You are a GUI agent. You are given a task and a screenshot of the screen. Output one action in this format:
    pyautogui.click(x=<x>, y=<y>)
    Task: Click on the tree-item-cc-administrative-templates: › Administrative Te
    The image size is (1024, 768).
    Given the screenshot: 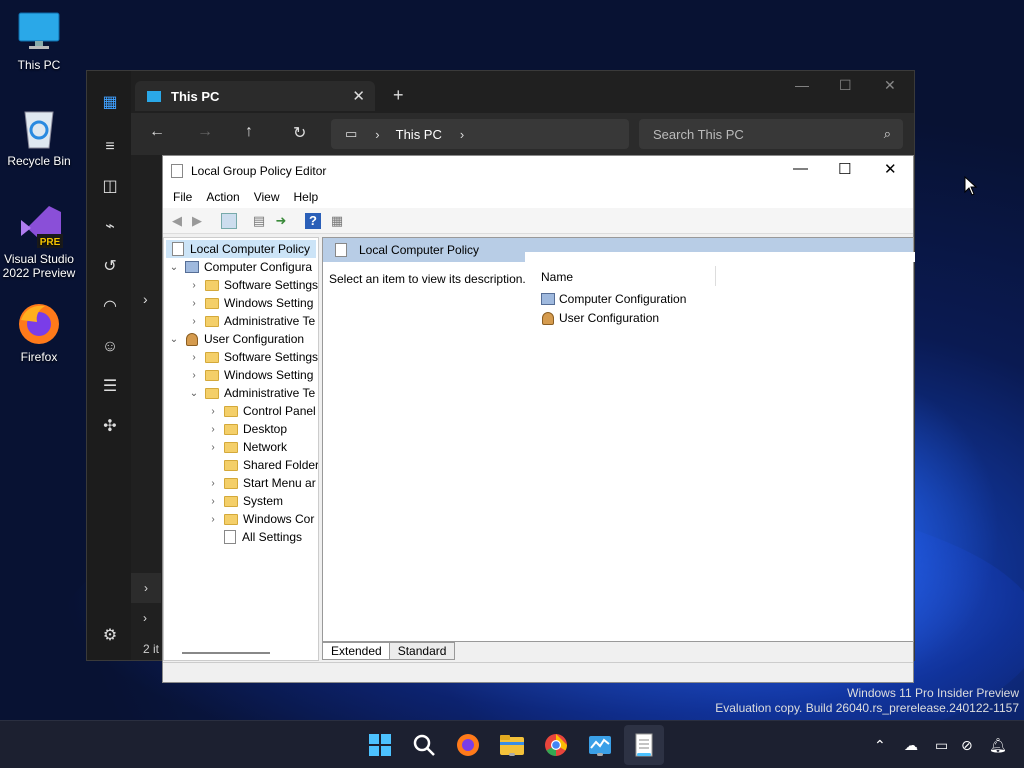 What is the action you would take?
    pyautogui.click(x=251, y=321)
    